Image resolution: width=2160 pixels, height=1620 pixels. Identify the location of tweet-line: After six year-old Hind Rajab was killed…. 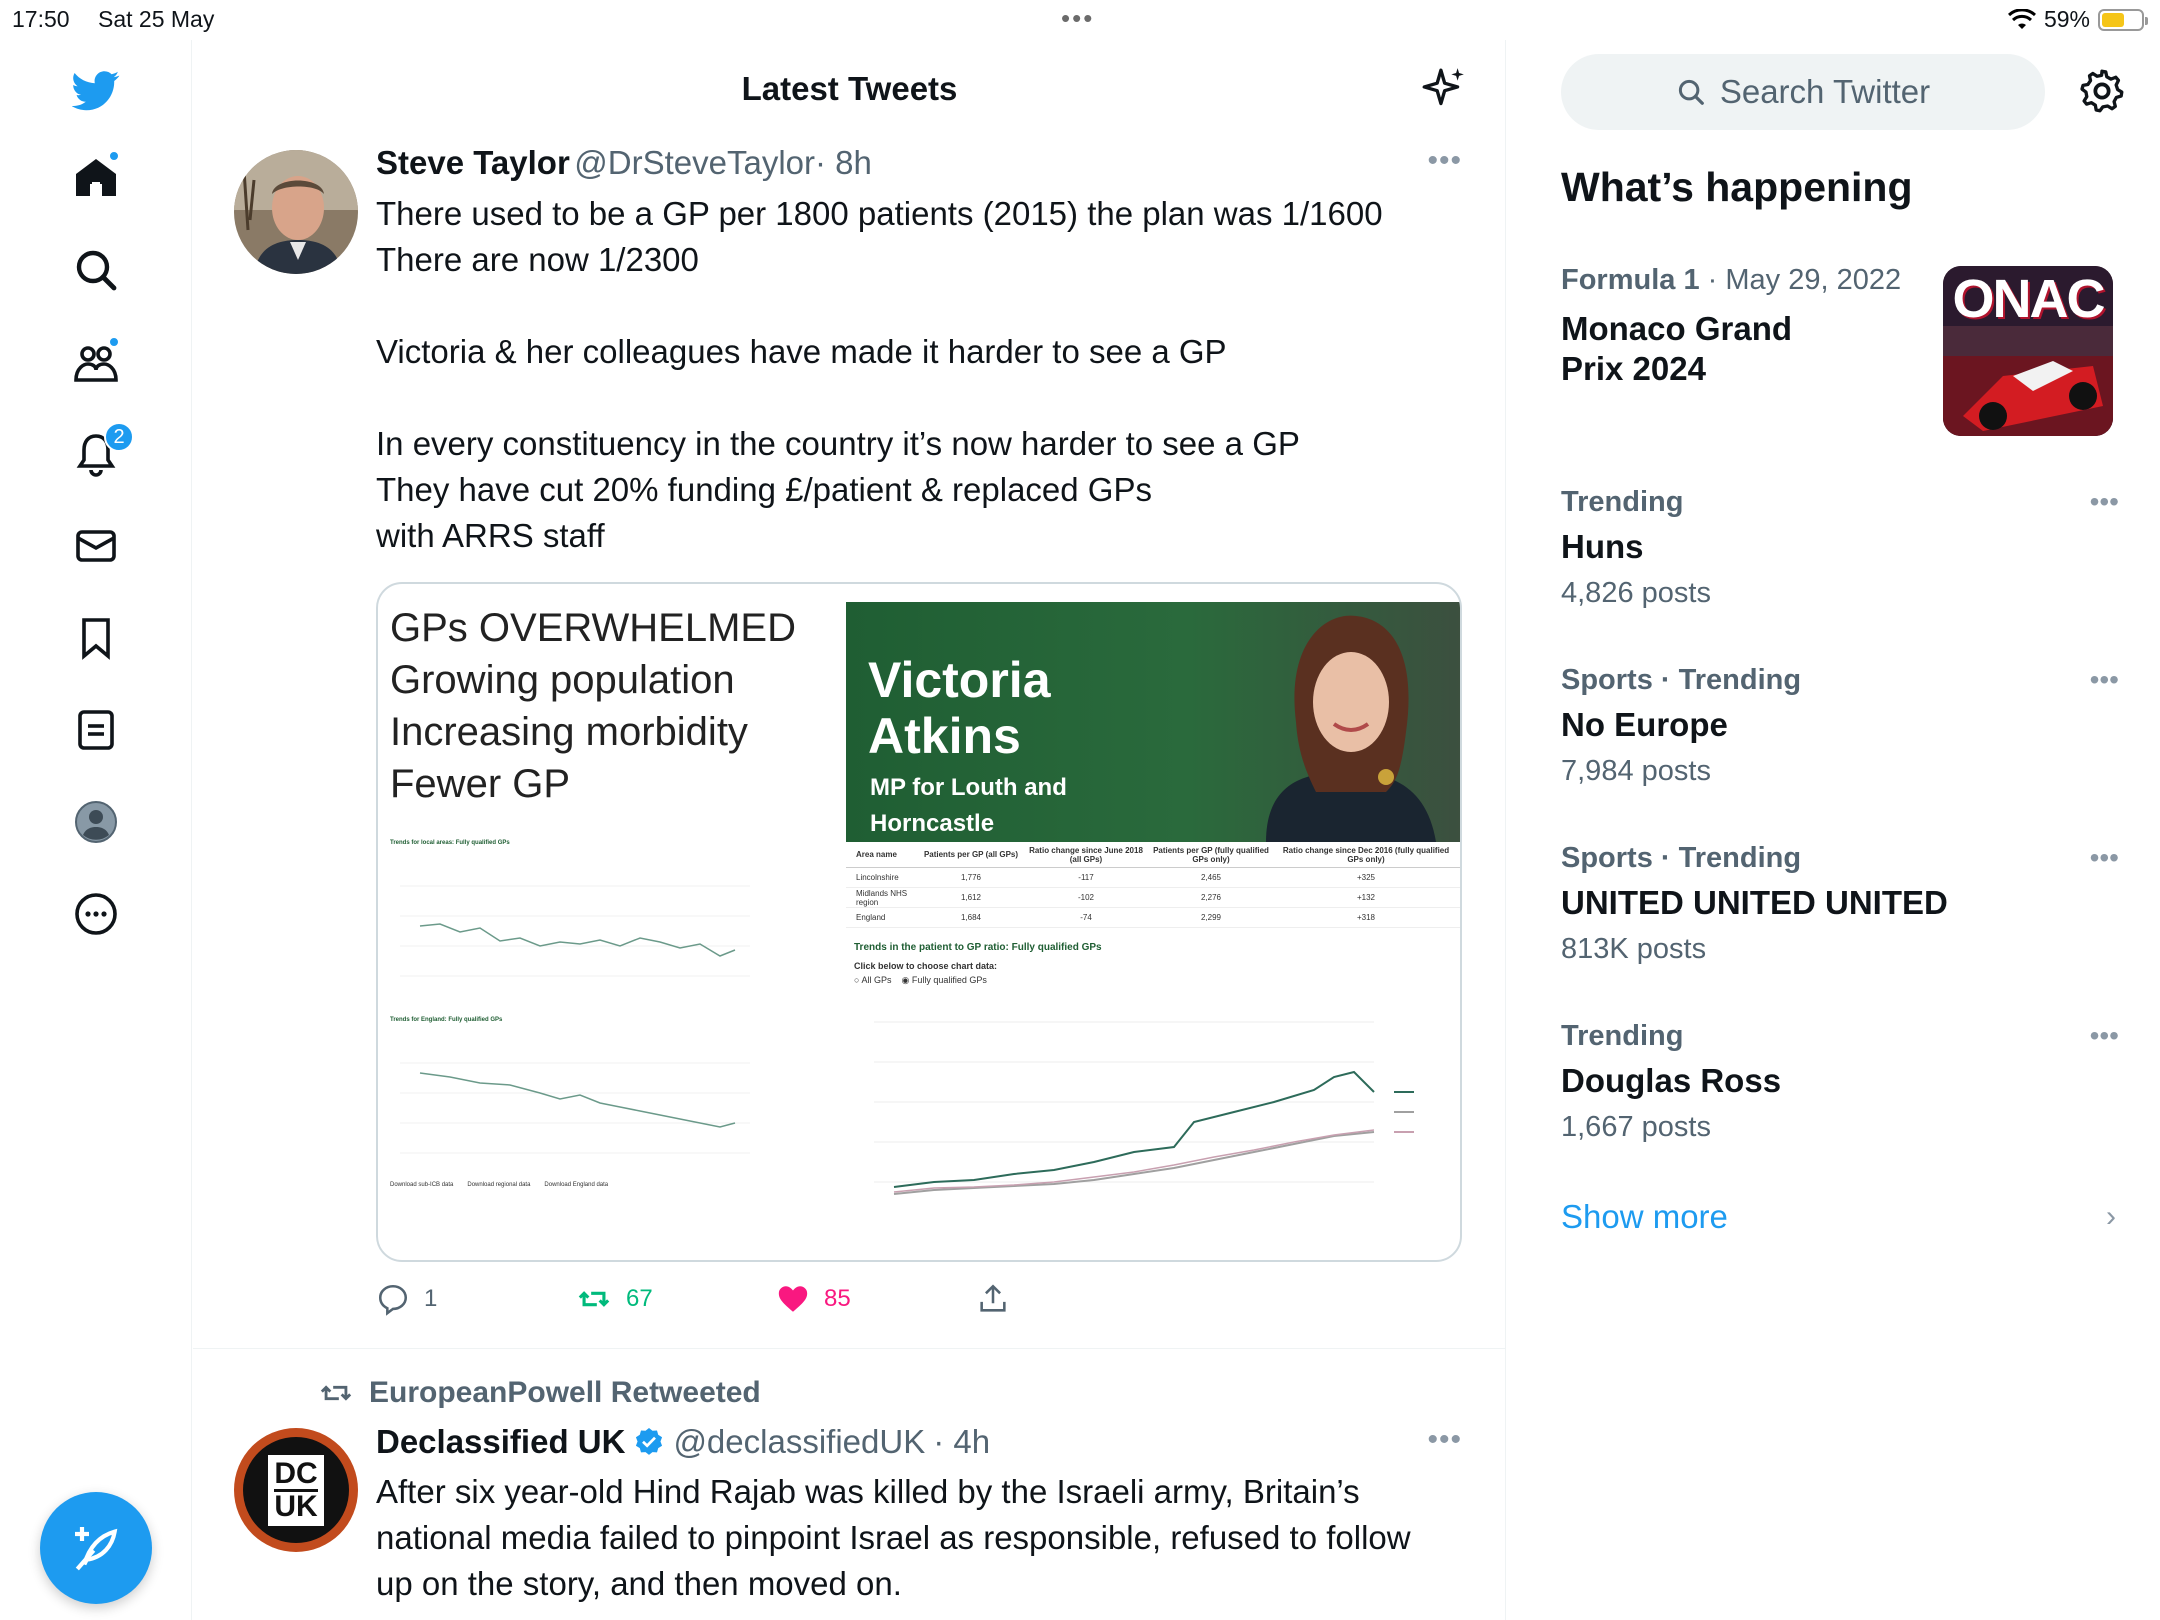
(868, 1491).